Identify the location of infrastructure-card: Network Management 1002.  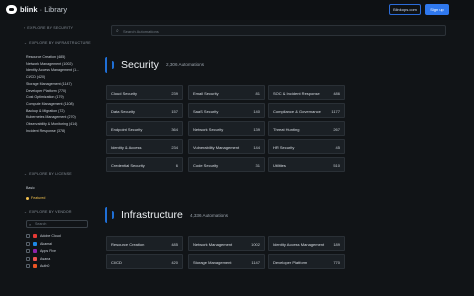
(226, 243).